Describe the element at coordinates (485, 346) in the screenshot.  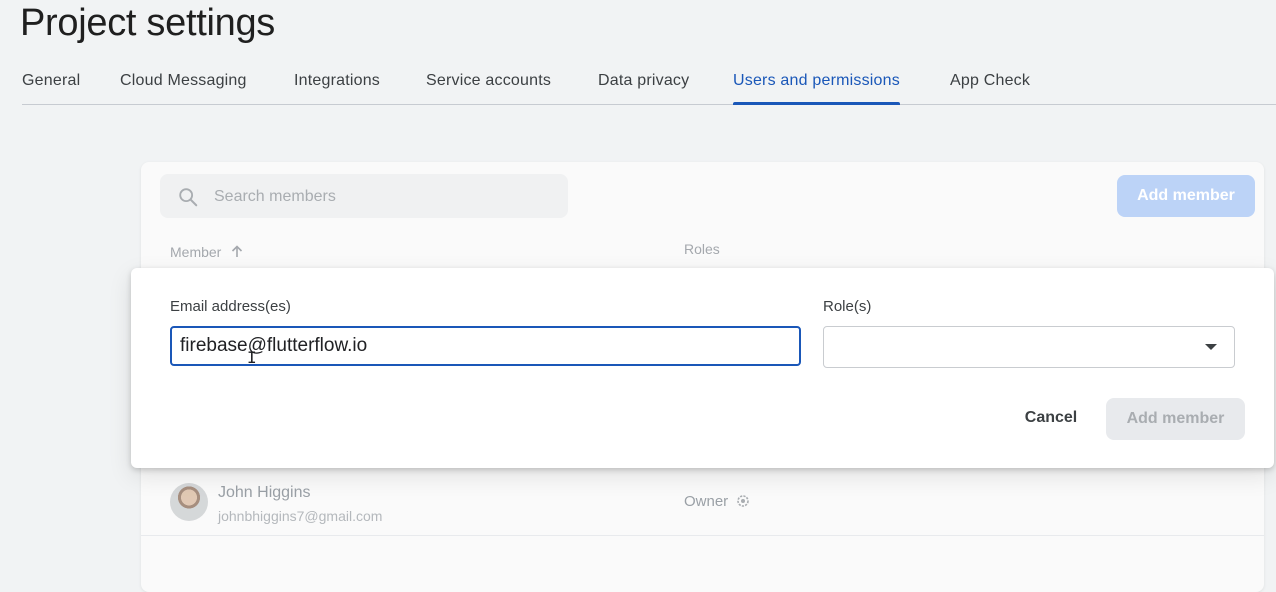
I see `email-field` at that location.